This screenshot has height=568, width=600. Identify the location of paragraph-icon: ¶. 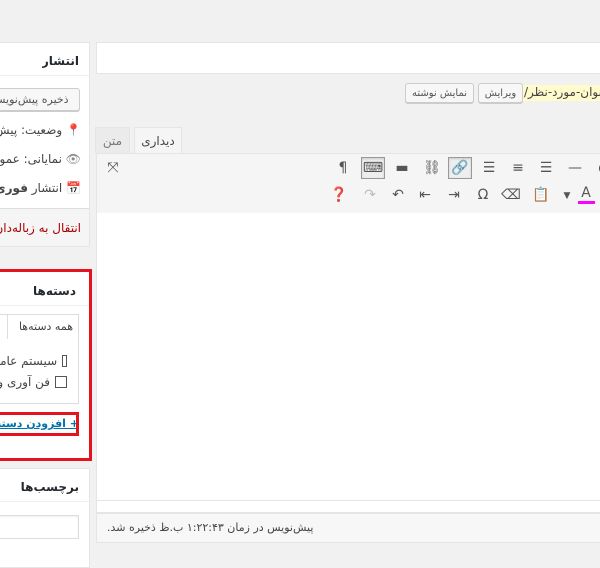
(343, 168).